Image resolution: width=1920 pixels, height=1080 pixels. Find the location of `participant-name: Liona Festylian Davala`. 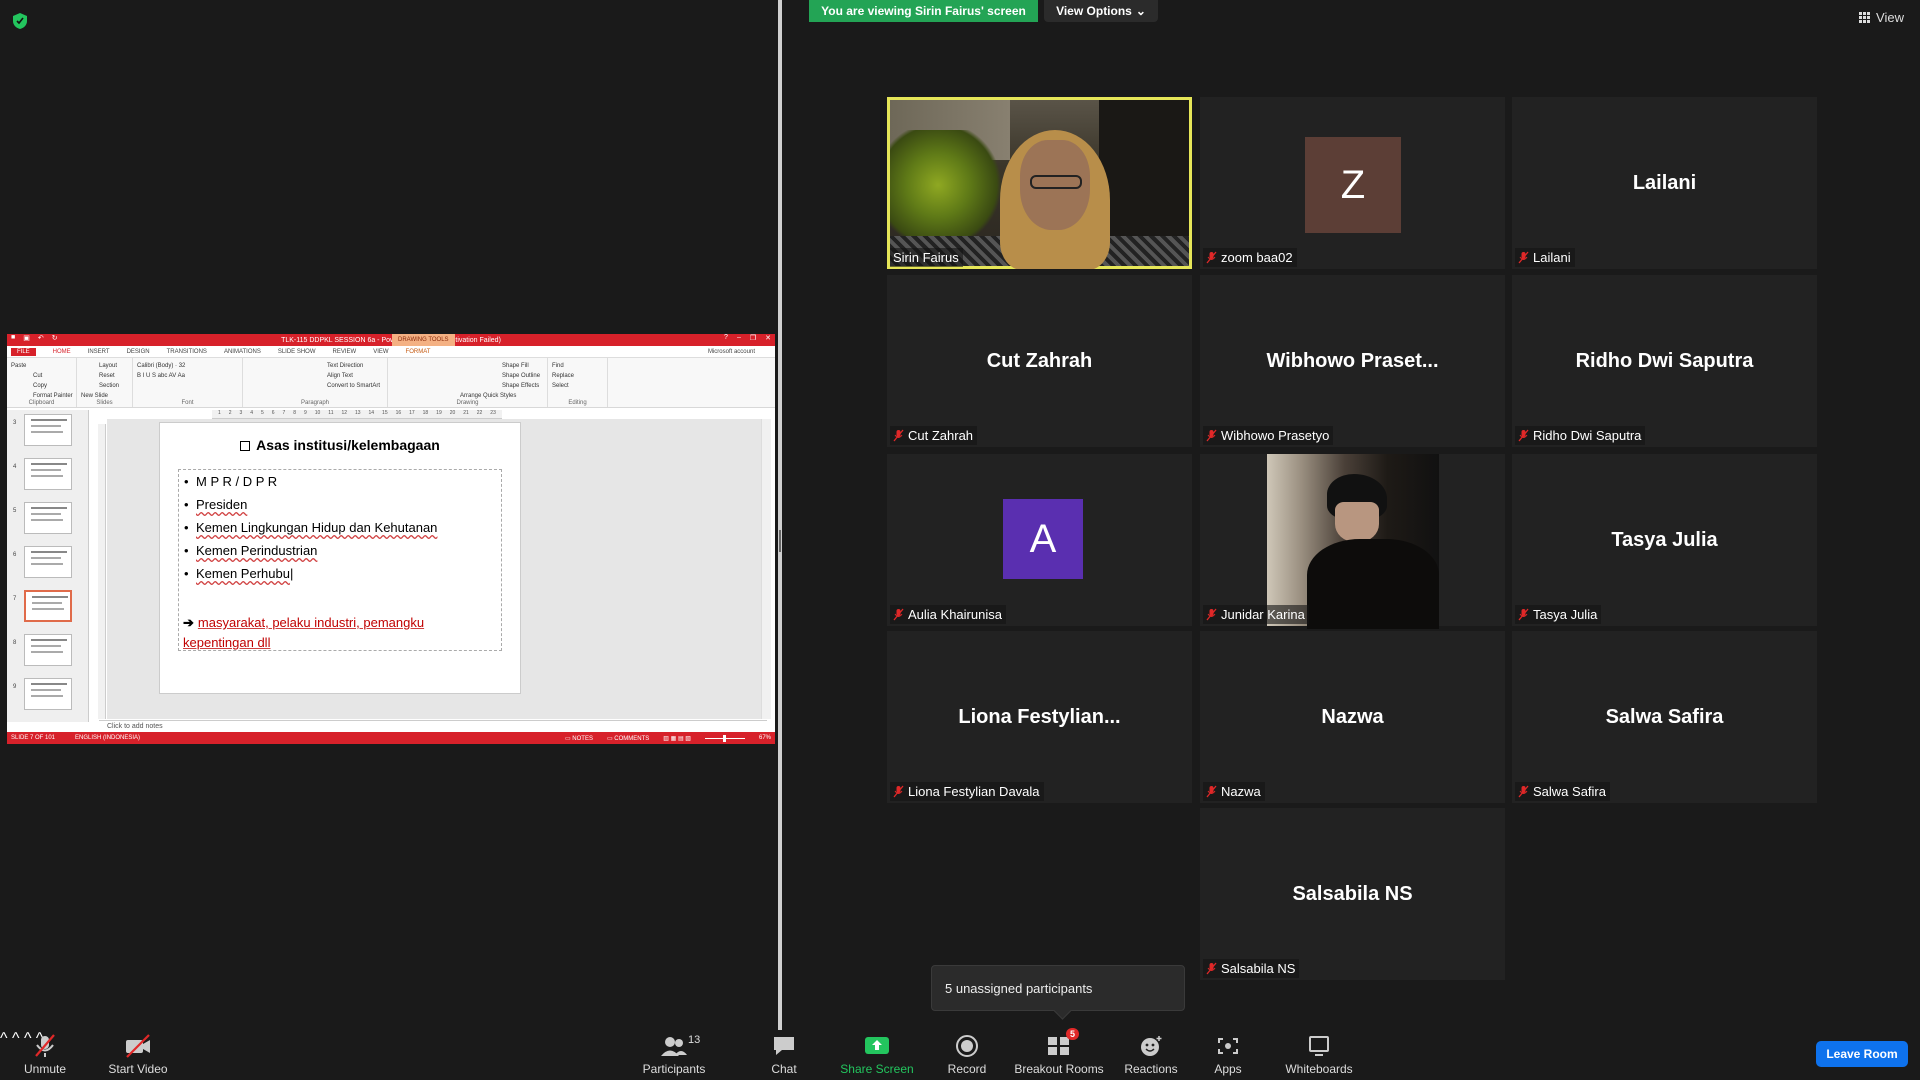

participant-name: Liona Festylian Davala is located at coordinates (974, 791).